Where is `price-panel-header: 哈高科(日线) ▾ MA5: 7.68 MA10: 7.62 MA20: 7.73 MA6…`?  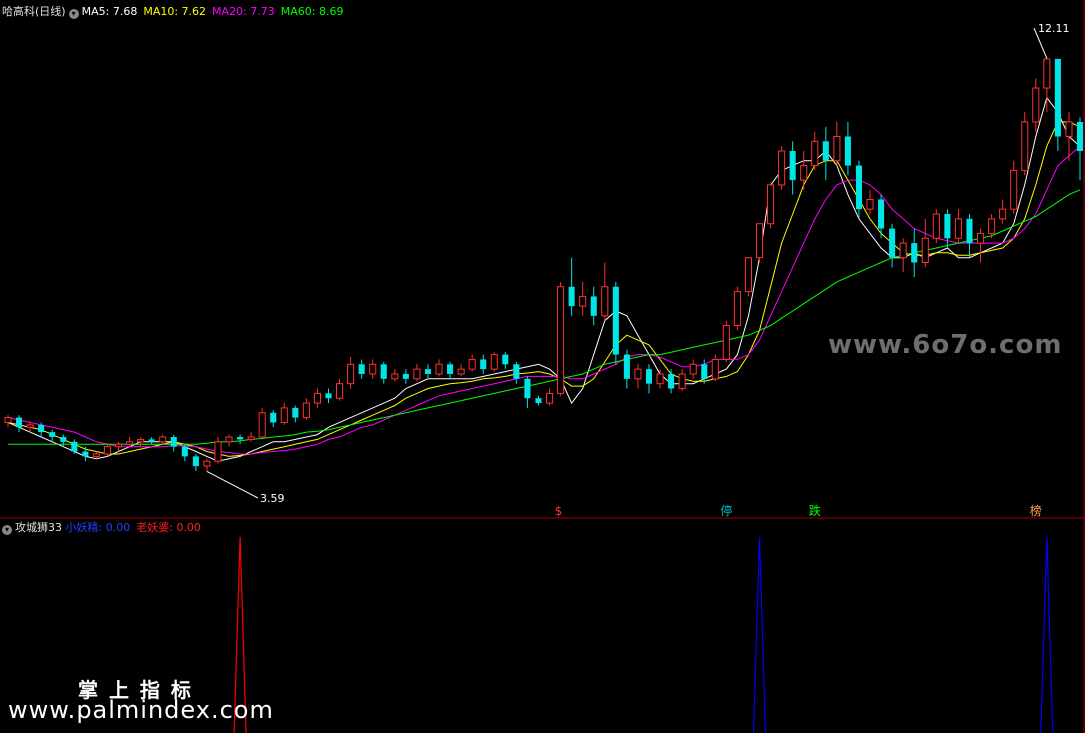
price-panel-header: 哈高科(日线) ▾ MA5: 7.68 MA10: 7.62 MA20: 7.73 MA6… is located at coordinates (172, 12).